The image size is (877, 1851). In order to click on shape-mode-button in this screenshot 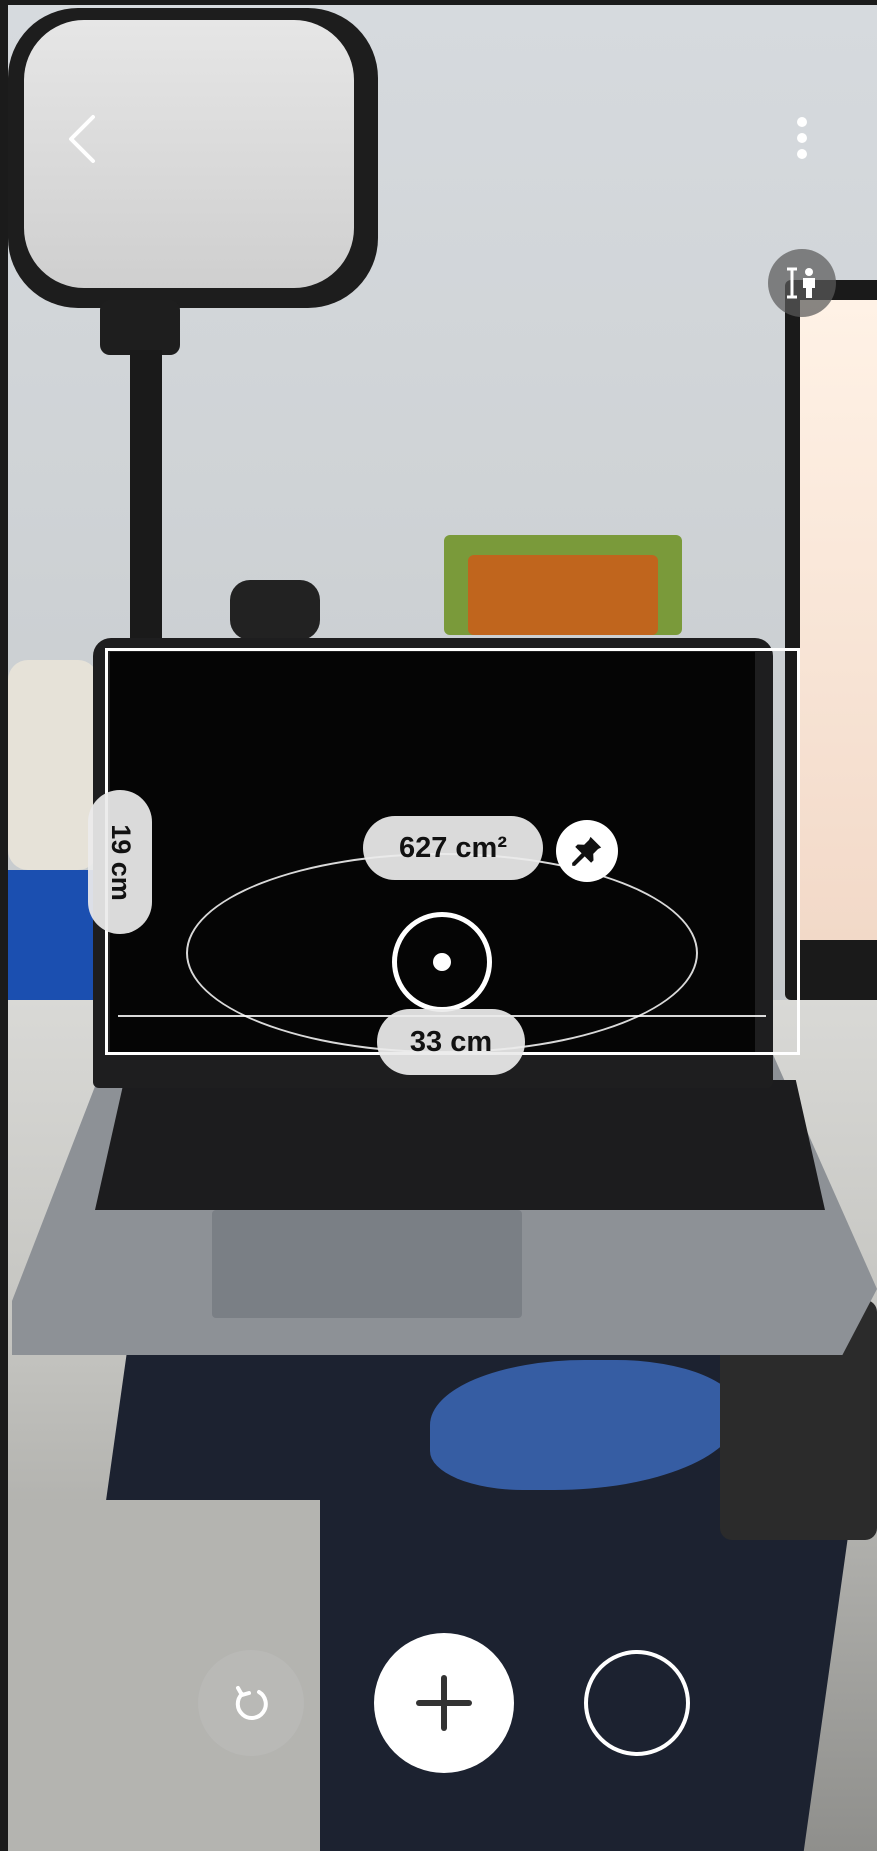, I will do `click(637, 1703)`.